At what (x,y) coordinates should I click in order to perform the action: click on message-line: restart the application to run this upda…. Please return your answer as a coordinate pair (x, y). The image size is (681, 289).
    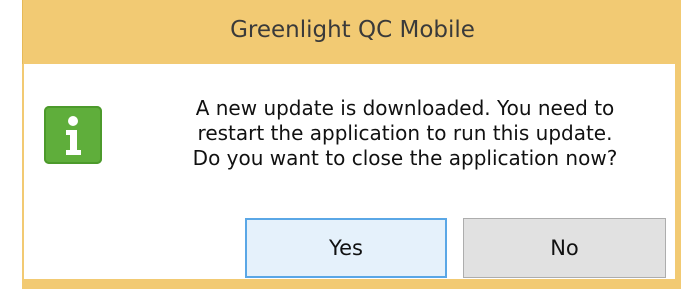
    Looking at the image, I should click on (405, 133).